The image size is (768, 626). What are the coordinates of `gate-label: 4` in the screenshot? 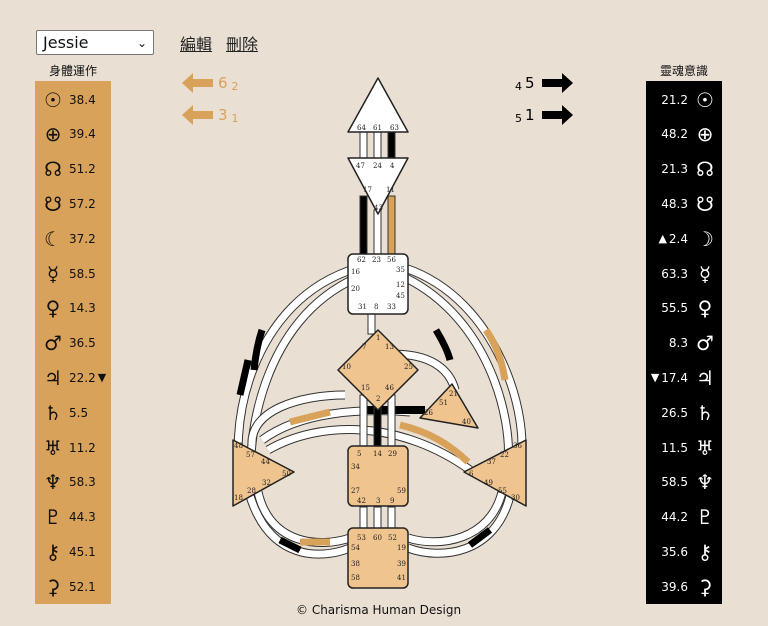 It's located at (392, 166).